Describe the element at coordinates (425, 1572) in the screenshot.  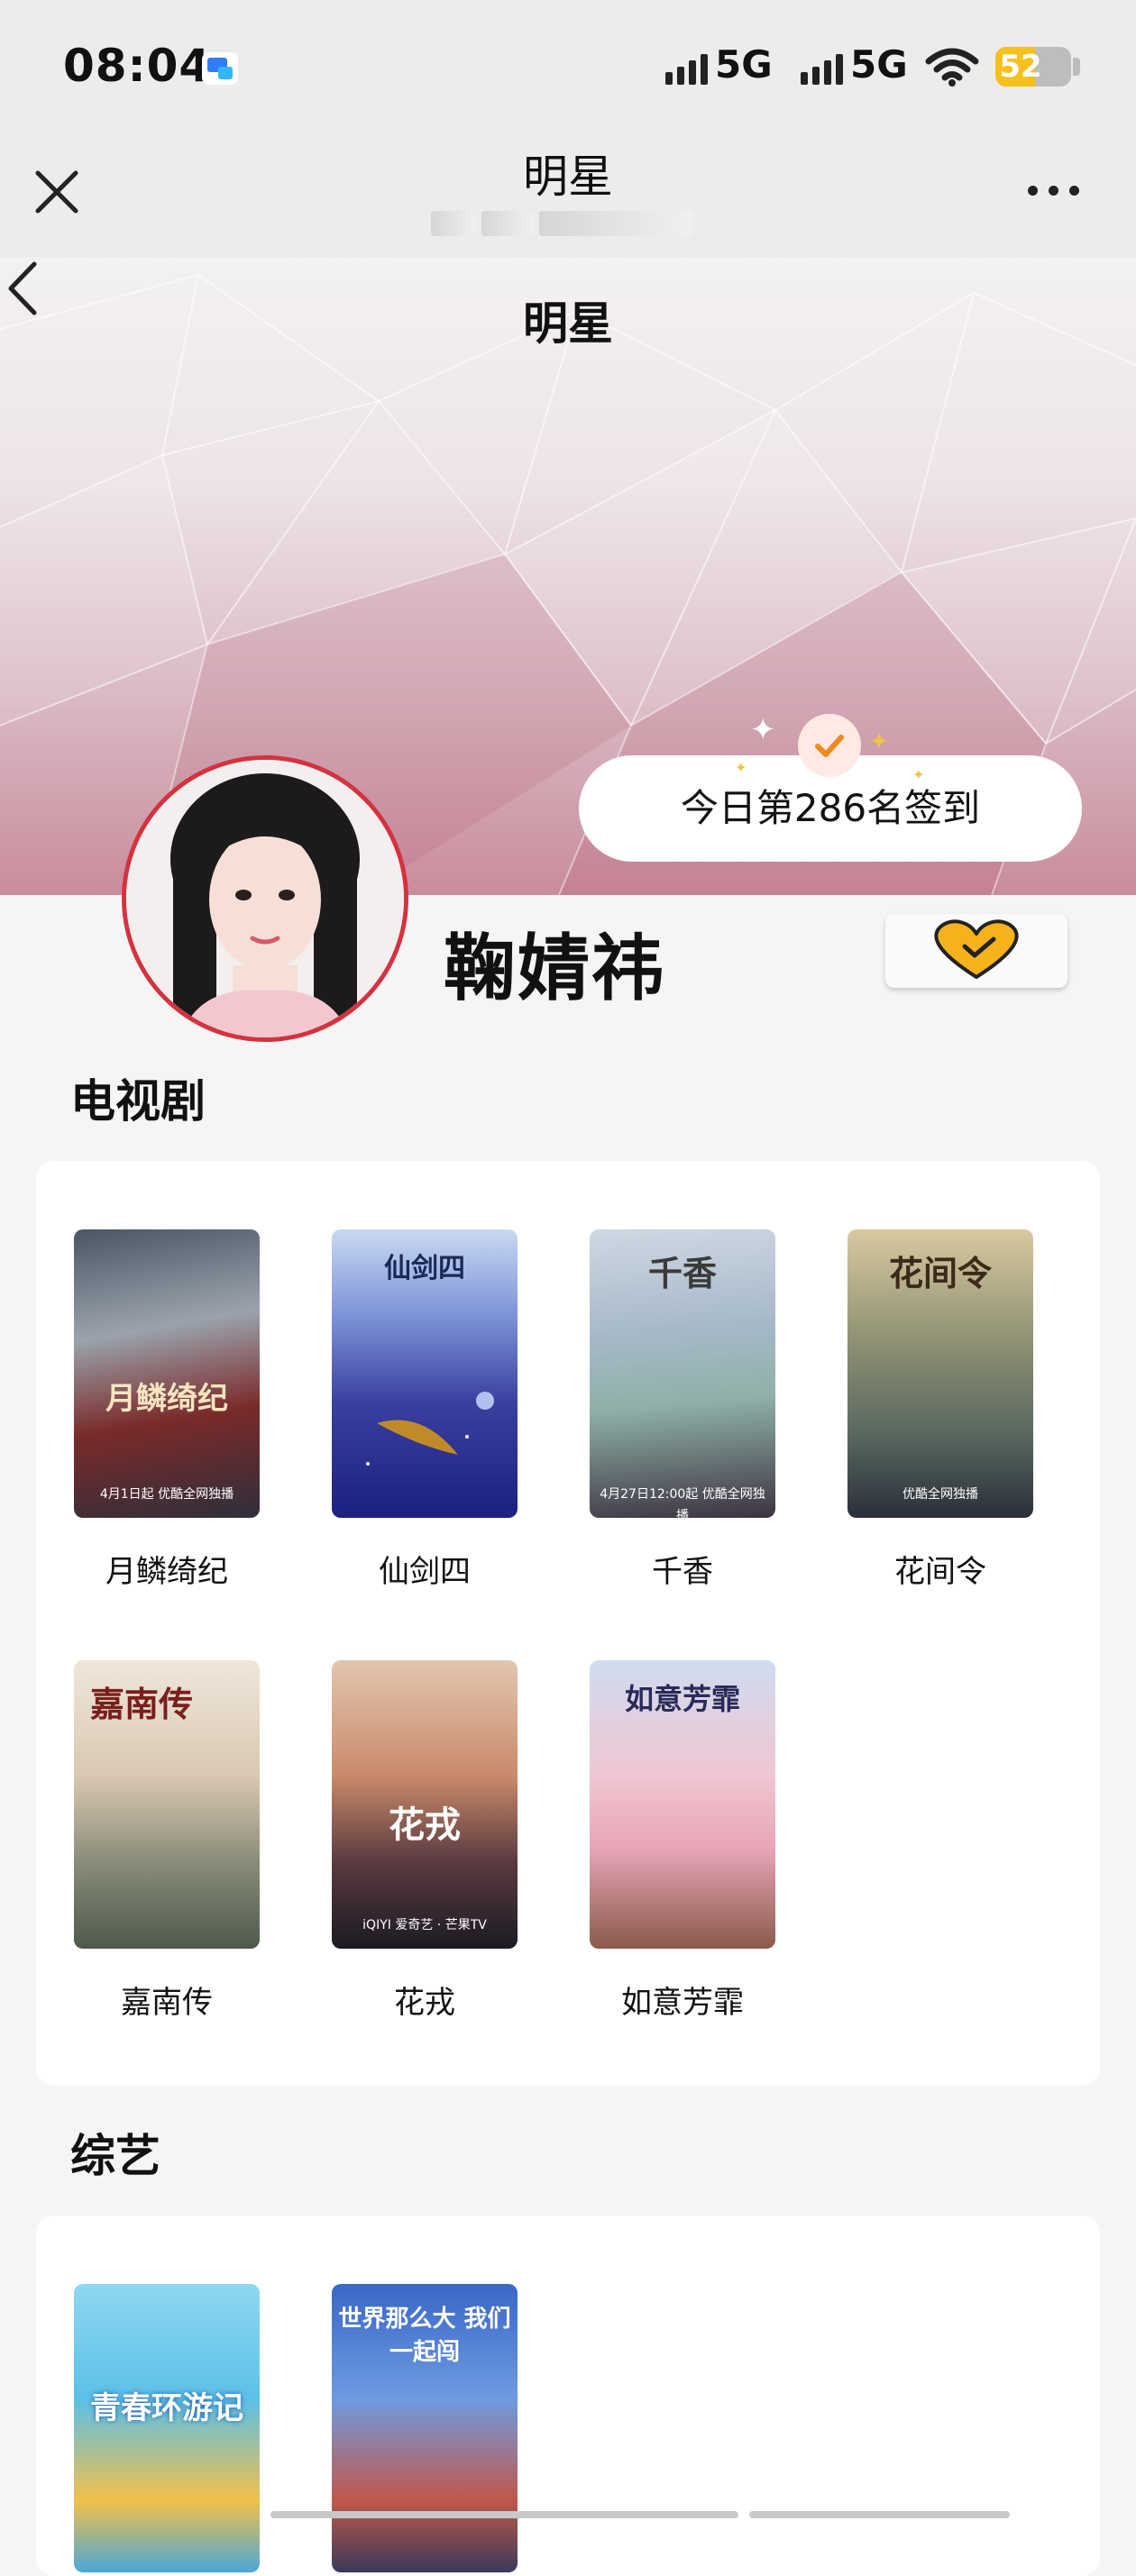
I see `tv-item-label: 仙剑四` at that location.